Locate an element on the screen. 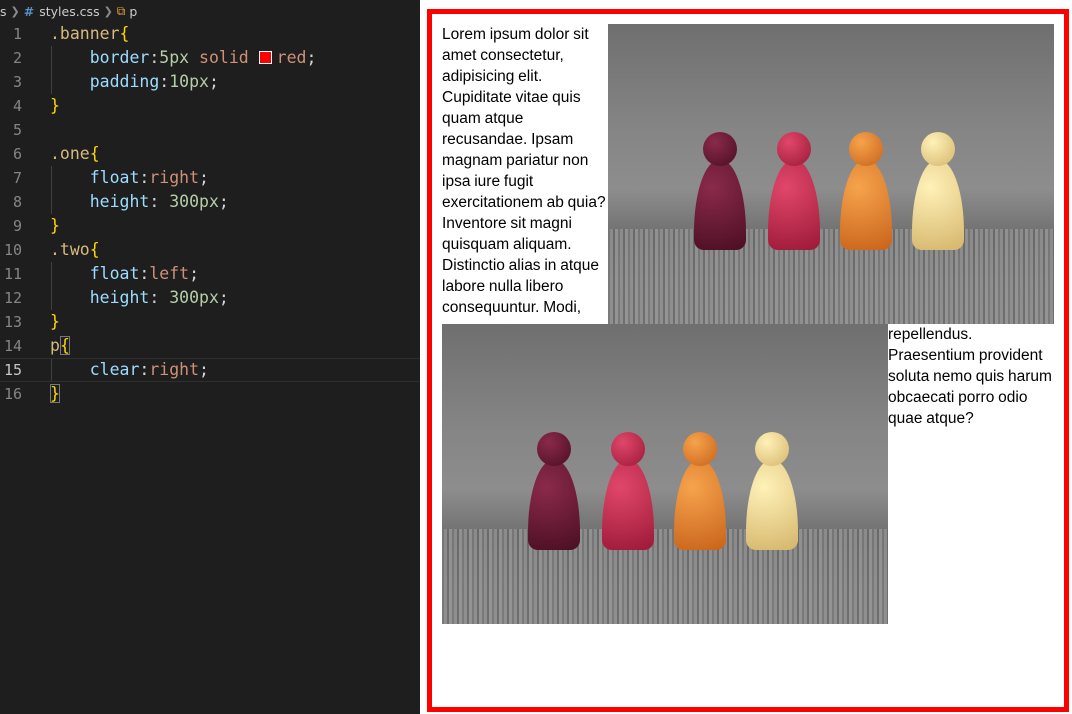  code-line-active: 15 clear:right; is located at coordinates (210, 370).